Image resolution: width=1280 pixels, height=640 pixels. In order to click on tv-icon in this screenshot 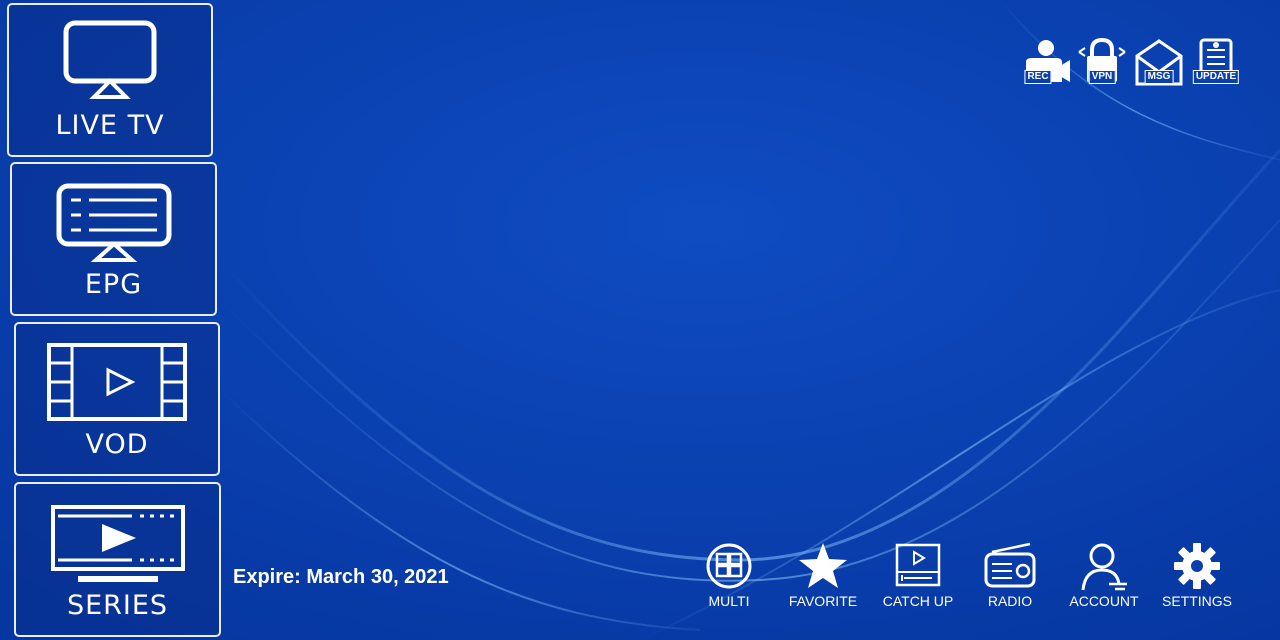, I will do `click(110, 59)`.